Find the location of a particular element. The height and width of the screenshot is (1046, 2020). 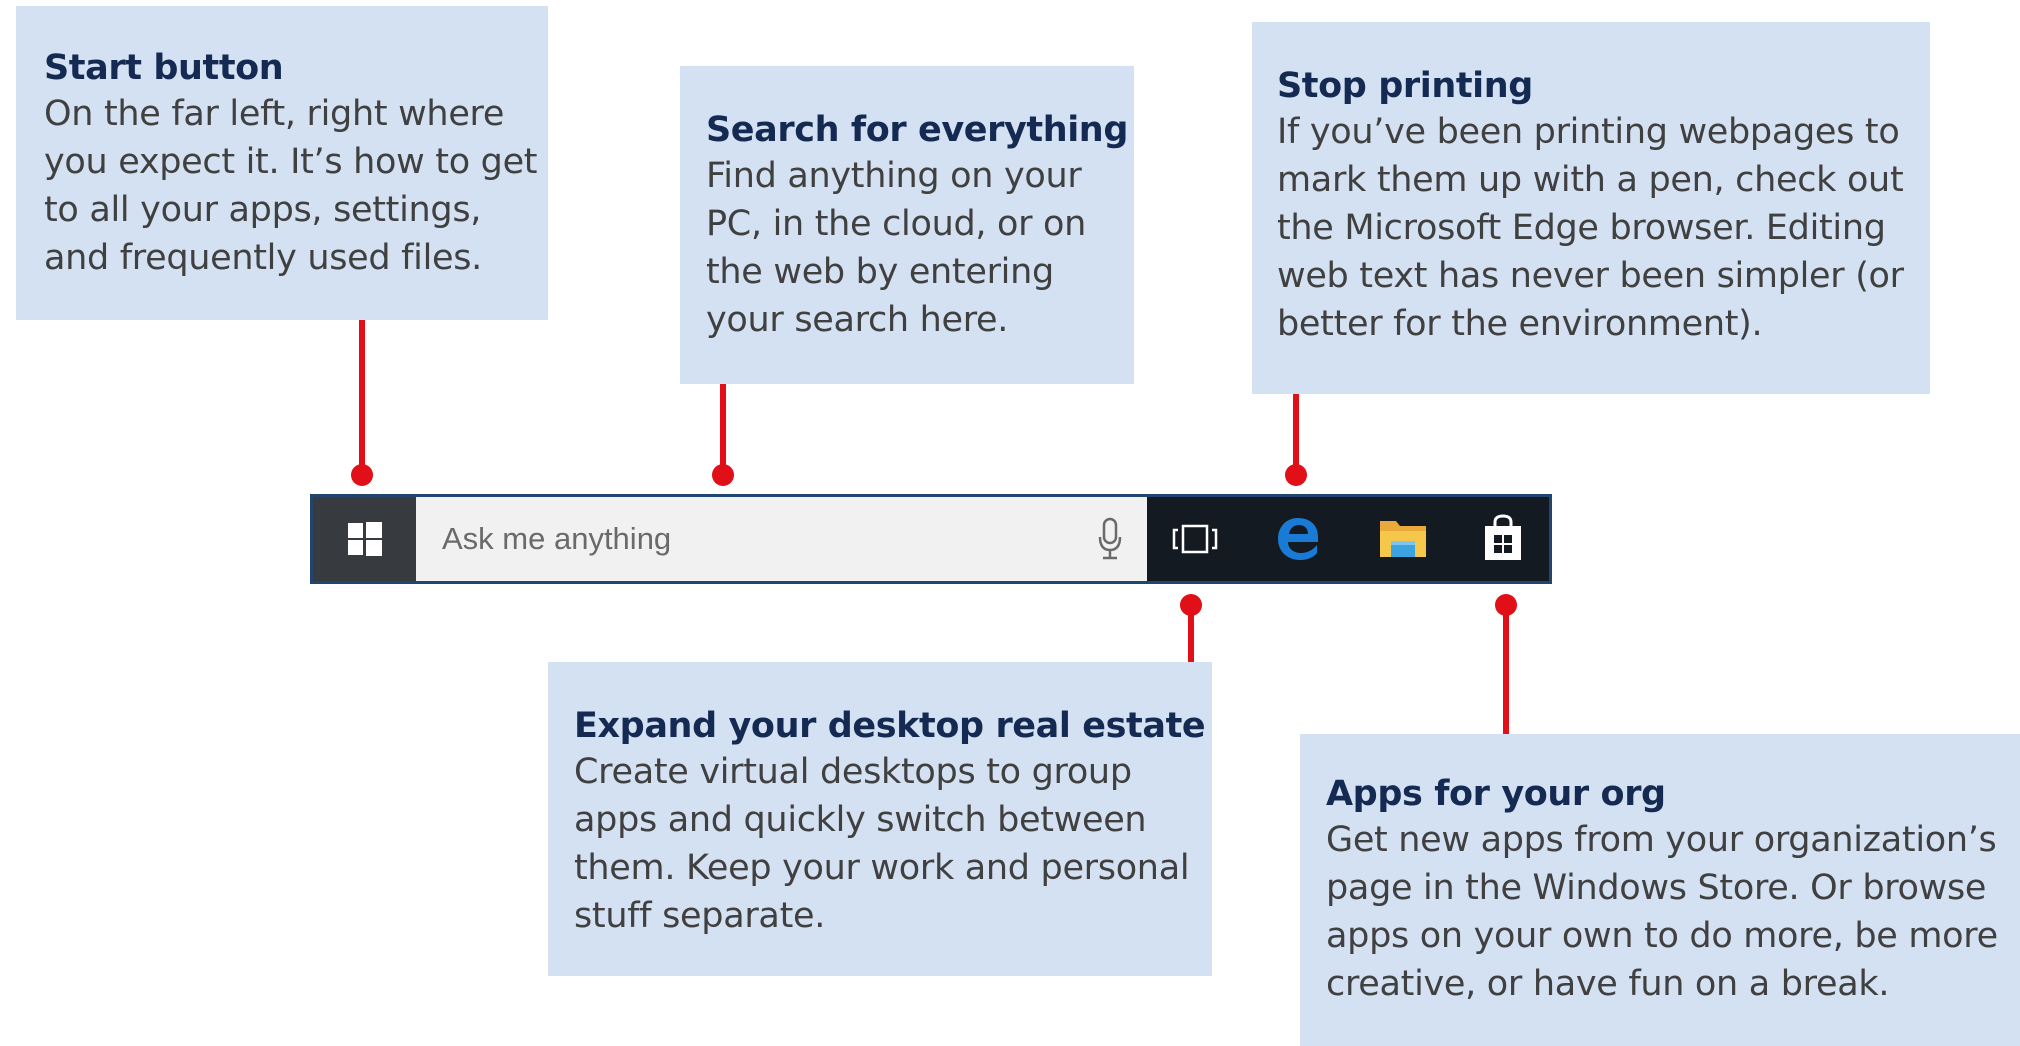

edge-icon is located at coordinates (1298, 539).